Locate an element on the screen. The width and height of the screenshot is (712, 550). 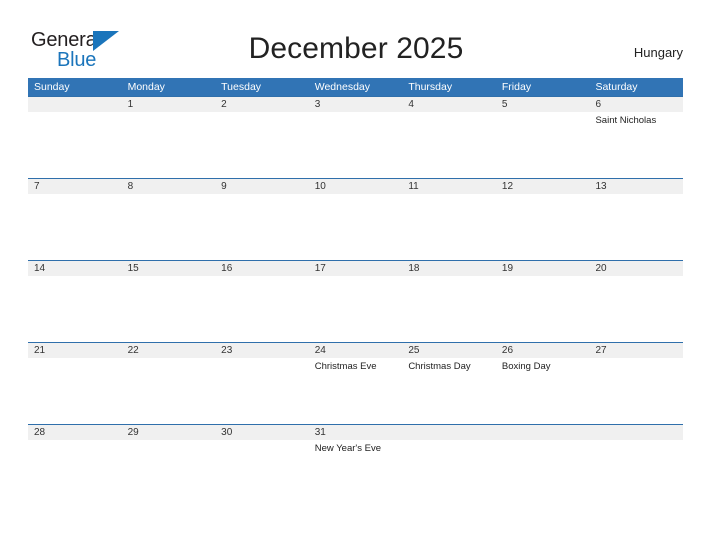
day-number: 18 is located at coordinates (449, 268).